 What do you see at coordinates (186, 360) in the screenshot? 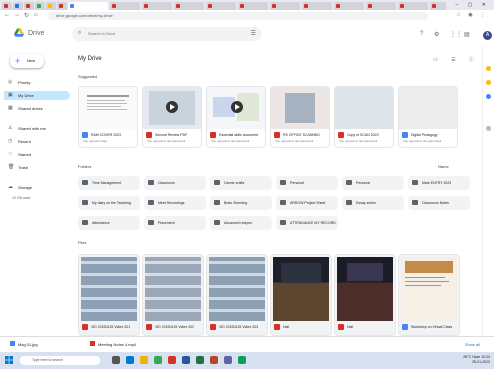
I see `word-icon` at bounding box center [186, 360].